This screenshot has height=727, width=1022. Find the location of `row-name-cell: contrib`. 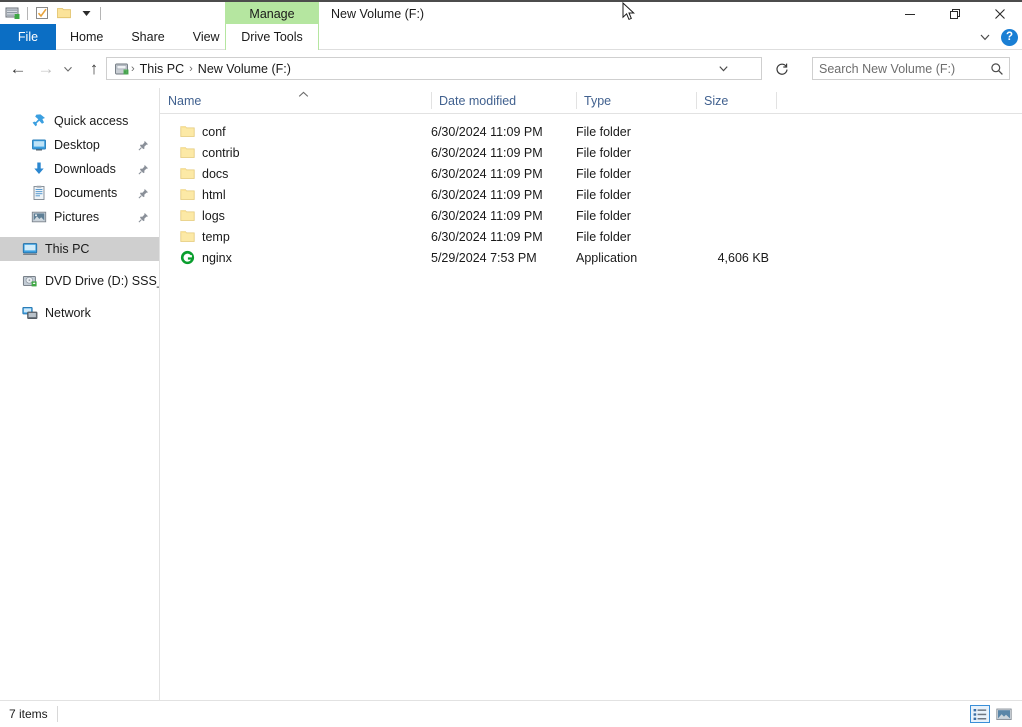

row-name-cell: contrib is located at coordinates (200, 153).